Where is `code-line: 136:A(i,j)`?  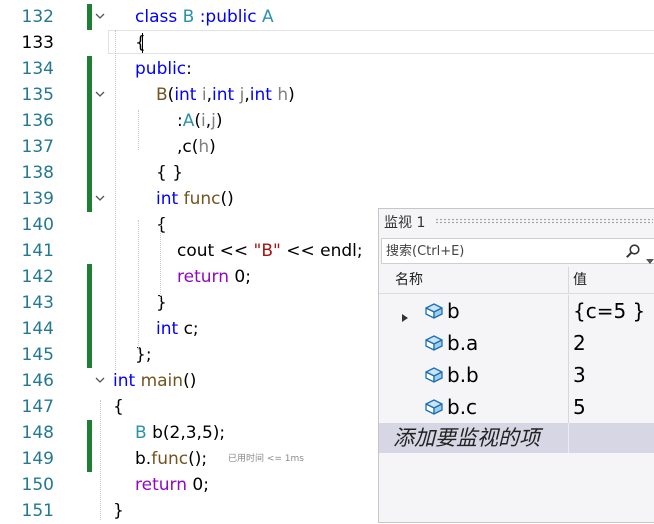 code-line: 136:A(i,j) is located at coordinates (327, 121).